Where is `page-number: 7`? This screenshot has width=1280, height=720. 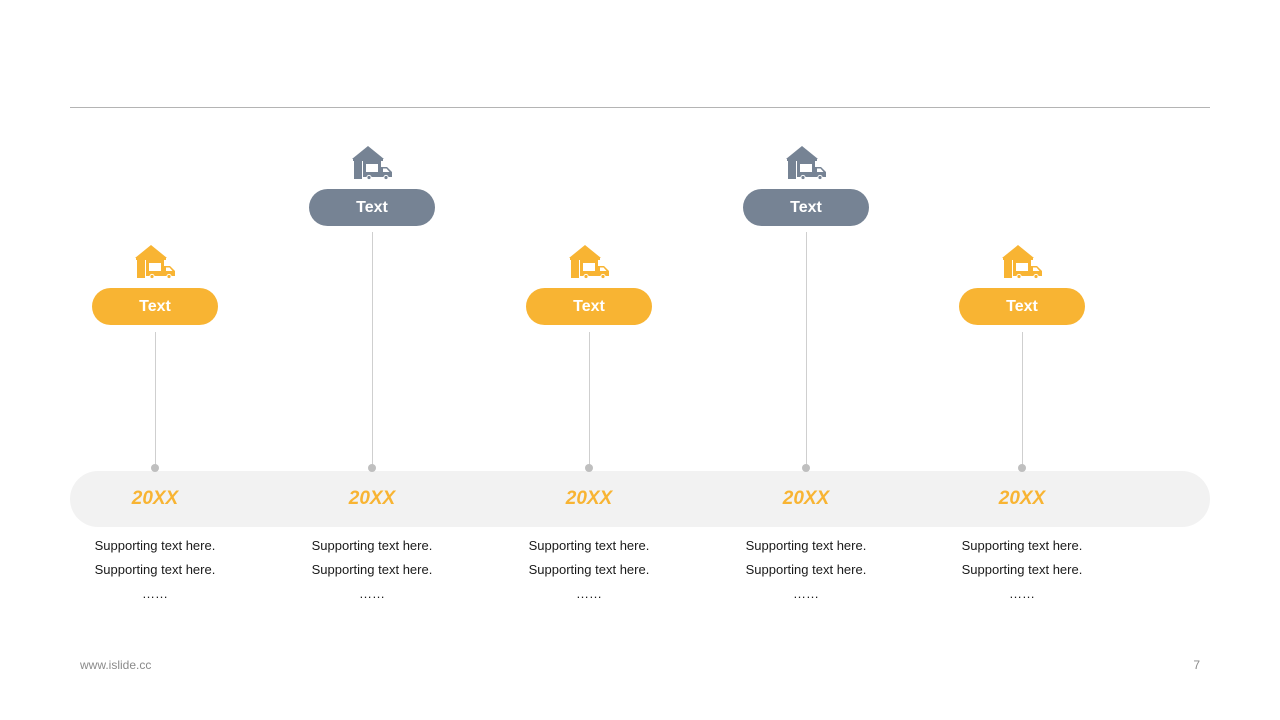 page-number: 7 is located at coordinates (1196, 665).